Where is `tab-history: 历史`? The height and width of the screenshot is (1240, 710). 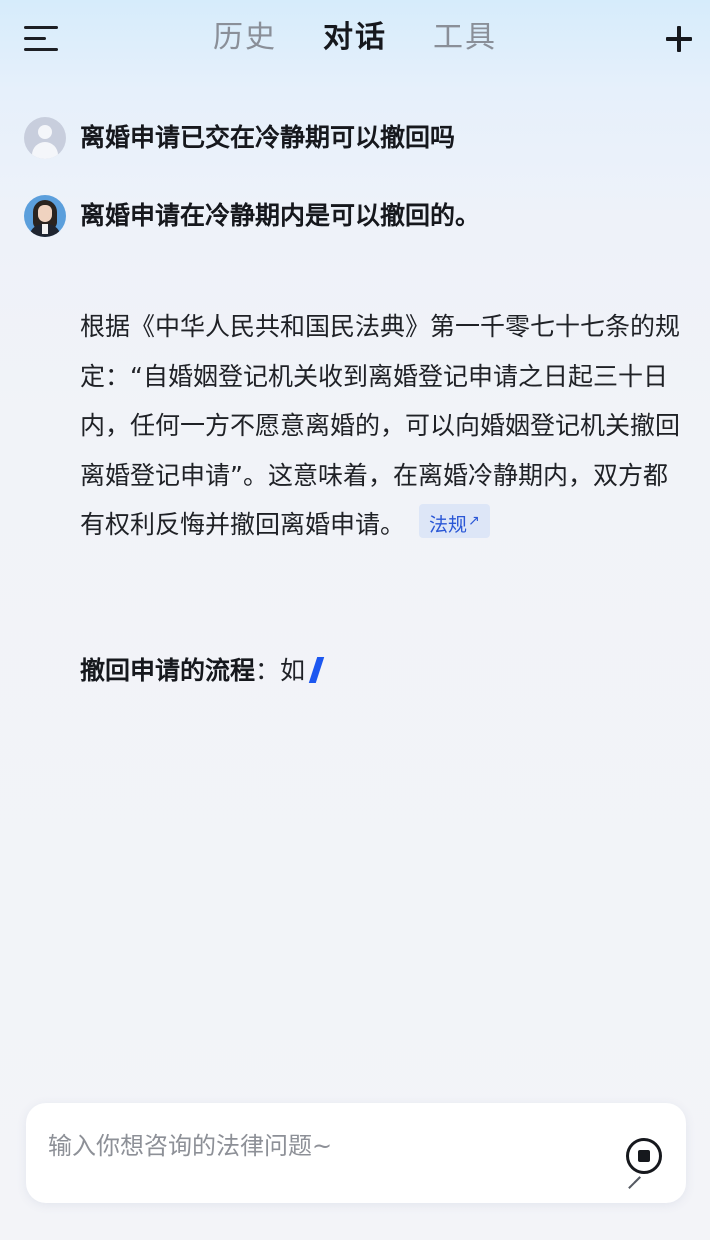 tab-history: 历史 is located at coordinates (245, 38).